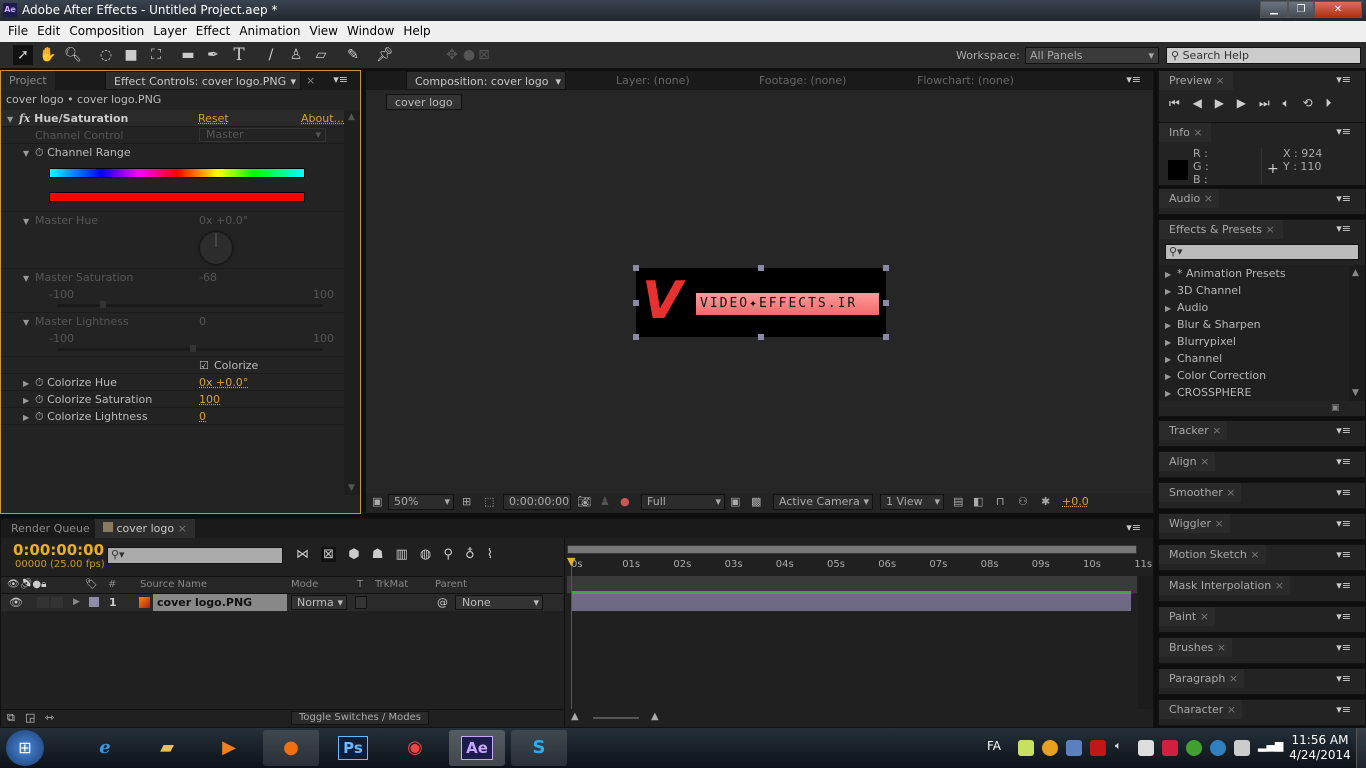 Image resolution: width=1366 pixels, height=768 pixels. Describe the element at coordinates (293, 81) in the screenshot. I see `chevron-down-icon: ▾` at that location.